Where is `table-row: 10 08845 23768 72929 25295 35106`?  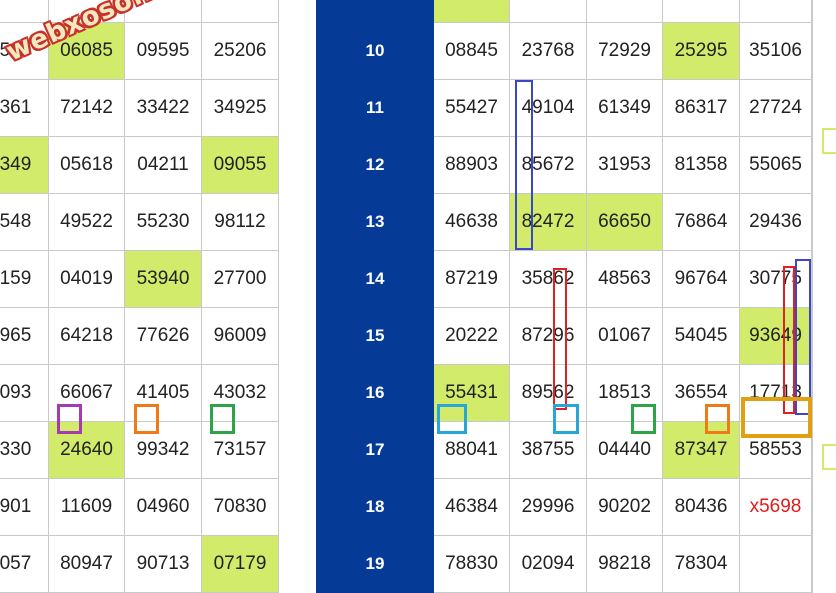
table-row: 10 08845 23768 72929 25295 35106 is located at coordinates (564, 51).